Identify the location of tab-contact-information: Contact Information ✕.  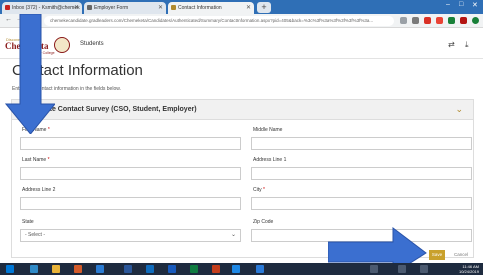
(211, 8).